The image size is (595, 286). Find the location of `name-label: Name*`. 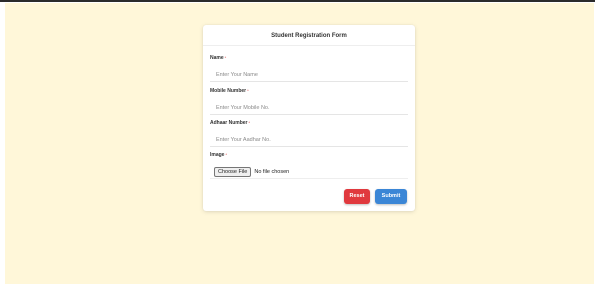

name-label: Name* is located at coordinates (218, 58).